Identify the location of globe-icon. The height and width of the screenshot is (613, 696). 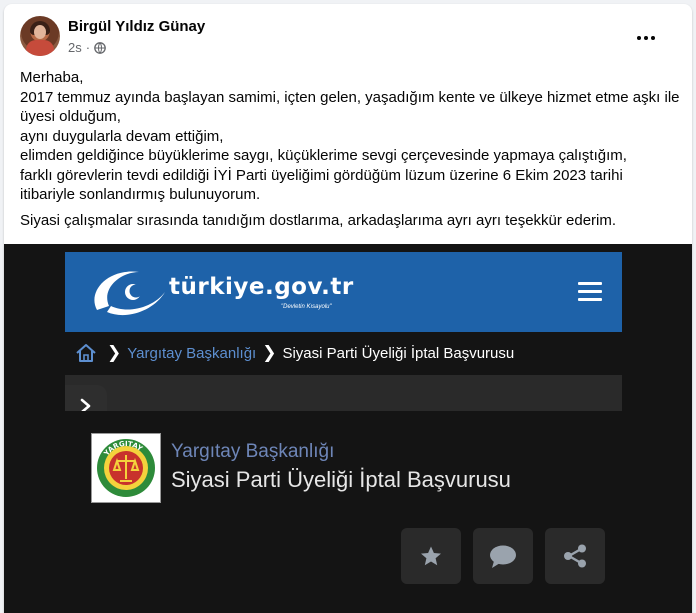
(100, 47).